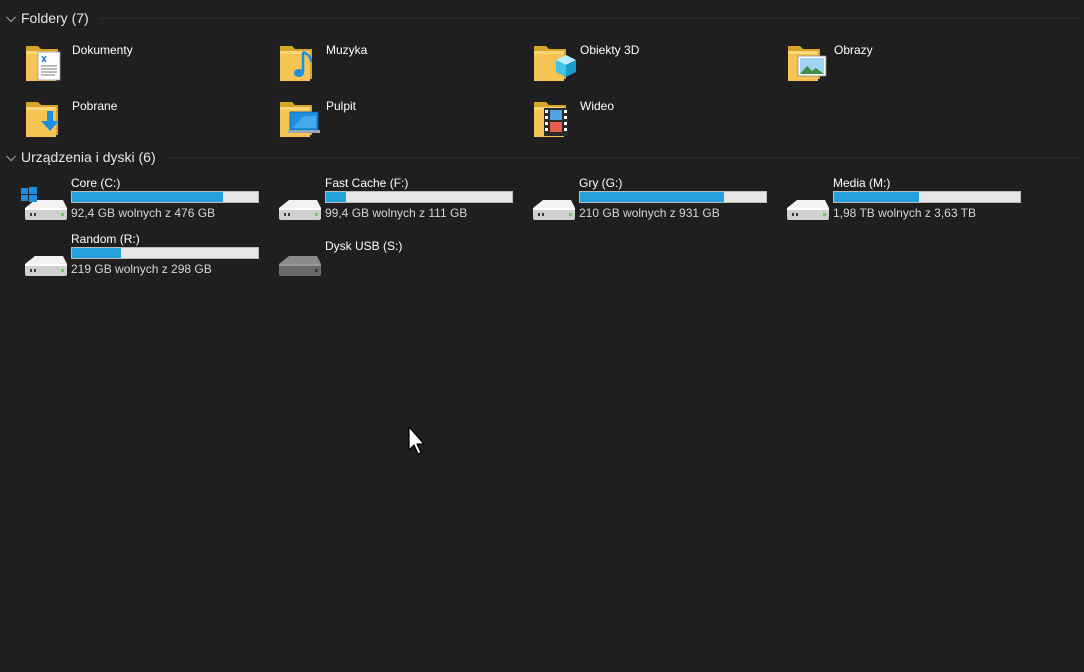 The height and width of the screenshot is (672, 1084). Describe the element at coordinates (141, 269) in the screenshot. I see `drive-free-space: 219 GB wolnych z 298 GB` at that location.